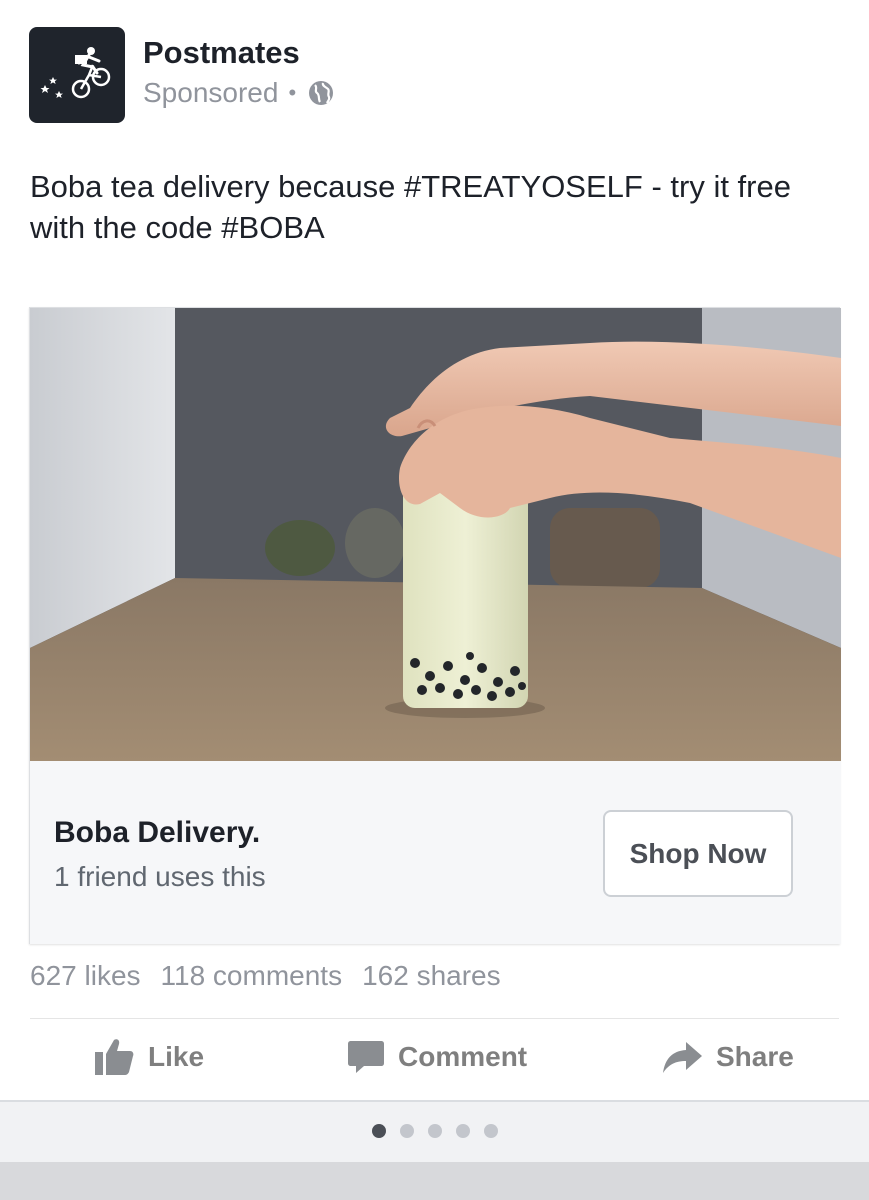  I want to click on action-bar: Like Comment Share, so click(434, 1057).